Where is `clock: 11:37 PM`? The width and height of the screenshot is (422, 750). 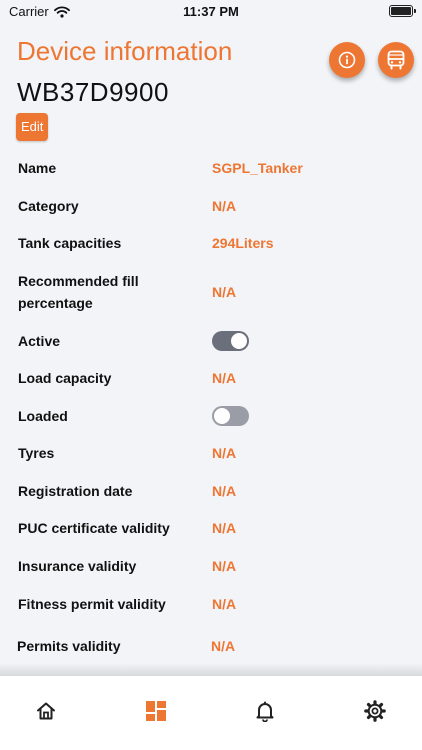 clock: 11:37 PM is located at coordinates (211, 11).